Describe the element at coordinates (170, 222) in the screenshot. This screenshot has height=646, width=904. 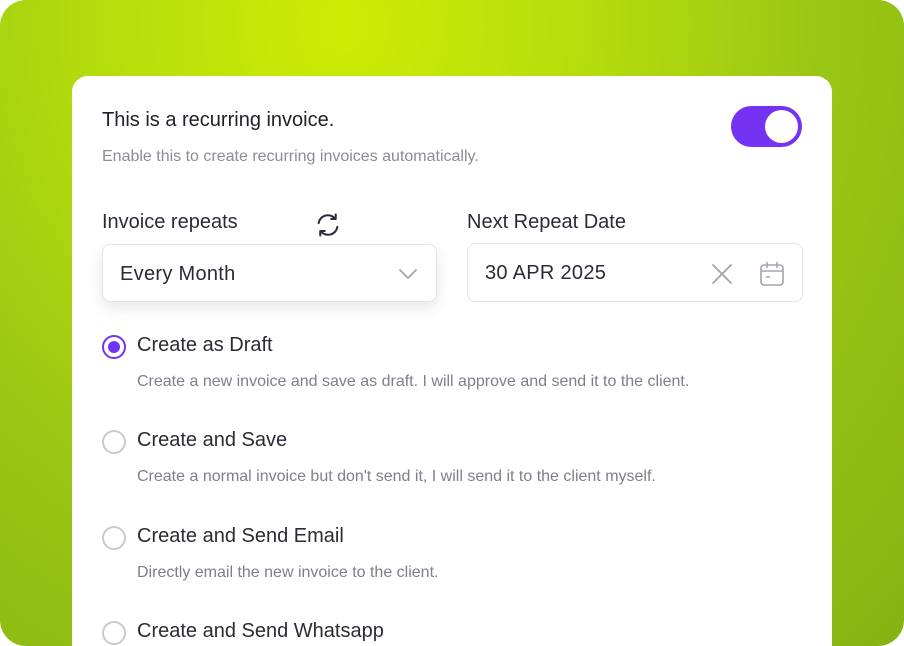
I see `invoice-repeats-label: Invoice repeats` at that location.